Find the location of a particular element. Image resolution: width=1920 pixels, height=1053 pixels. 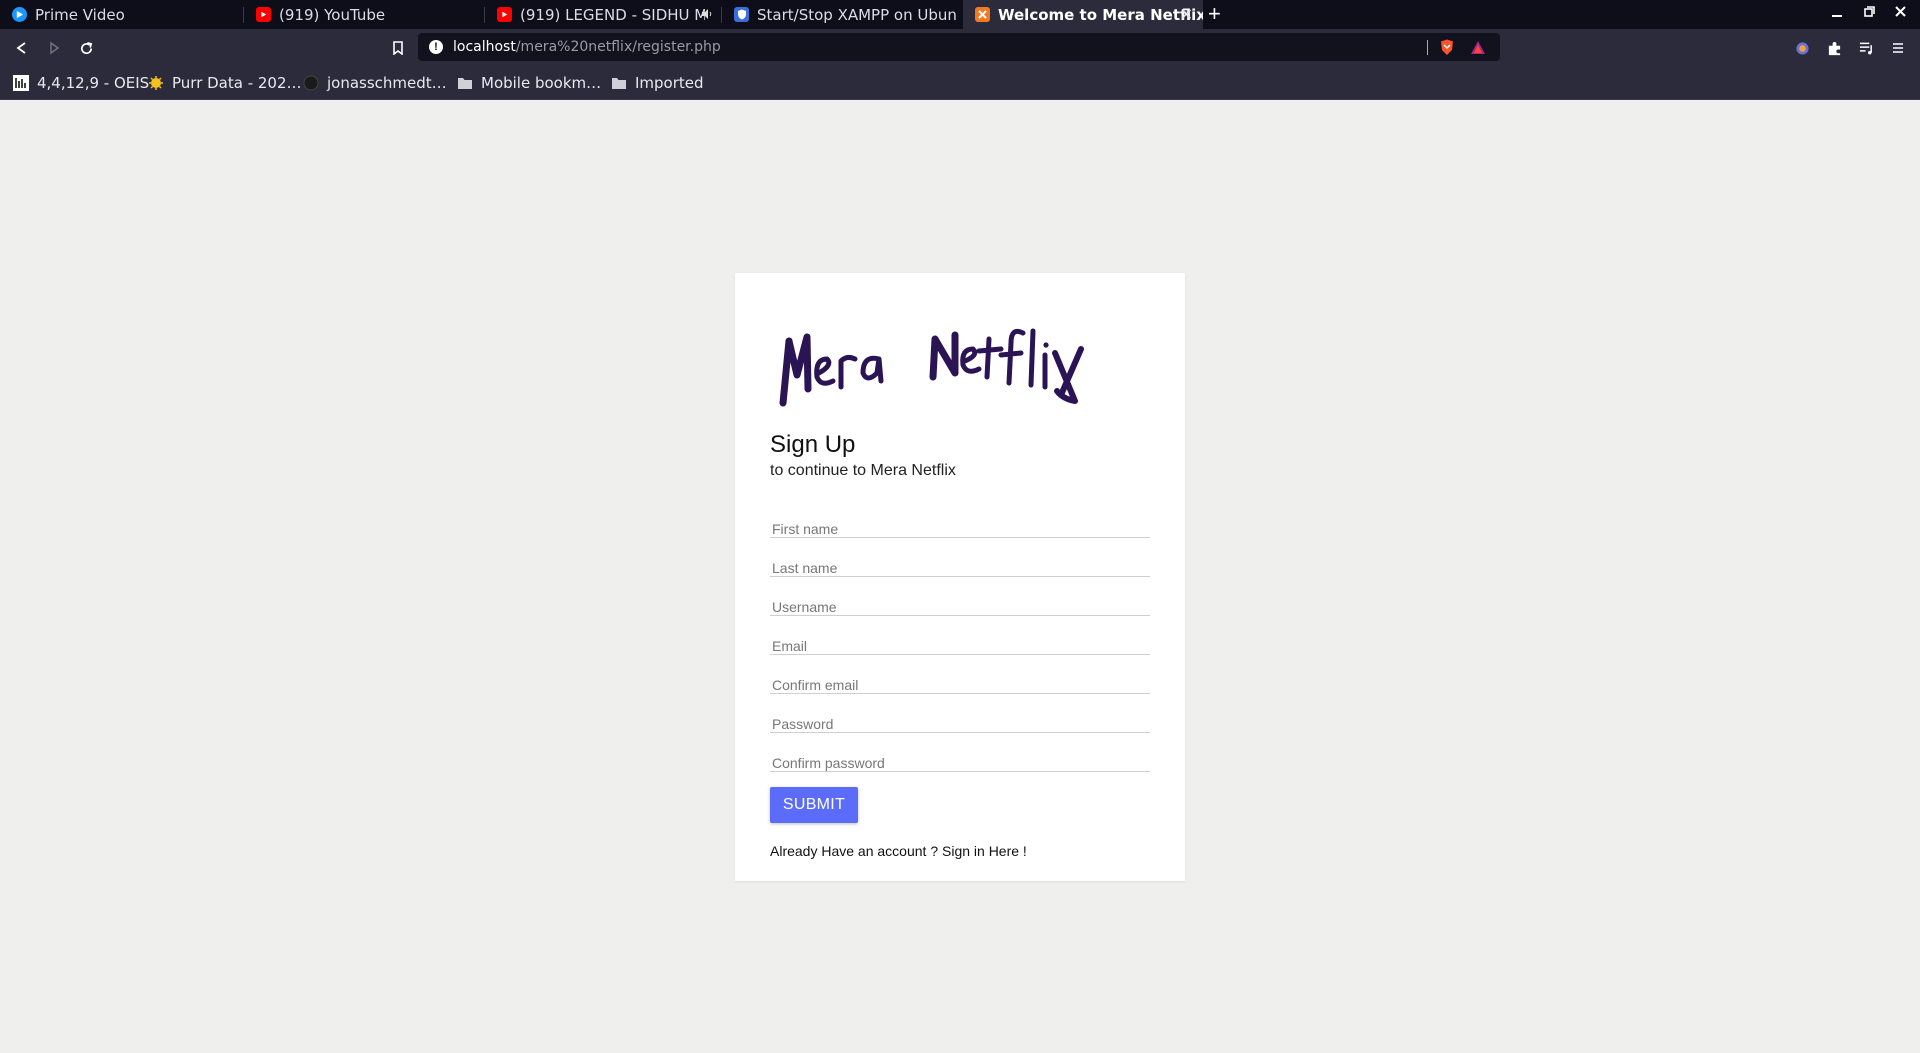

speaker-icon is located at coordinates (707, 15).